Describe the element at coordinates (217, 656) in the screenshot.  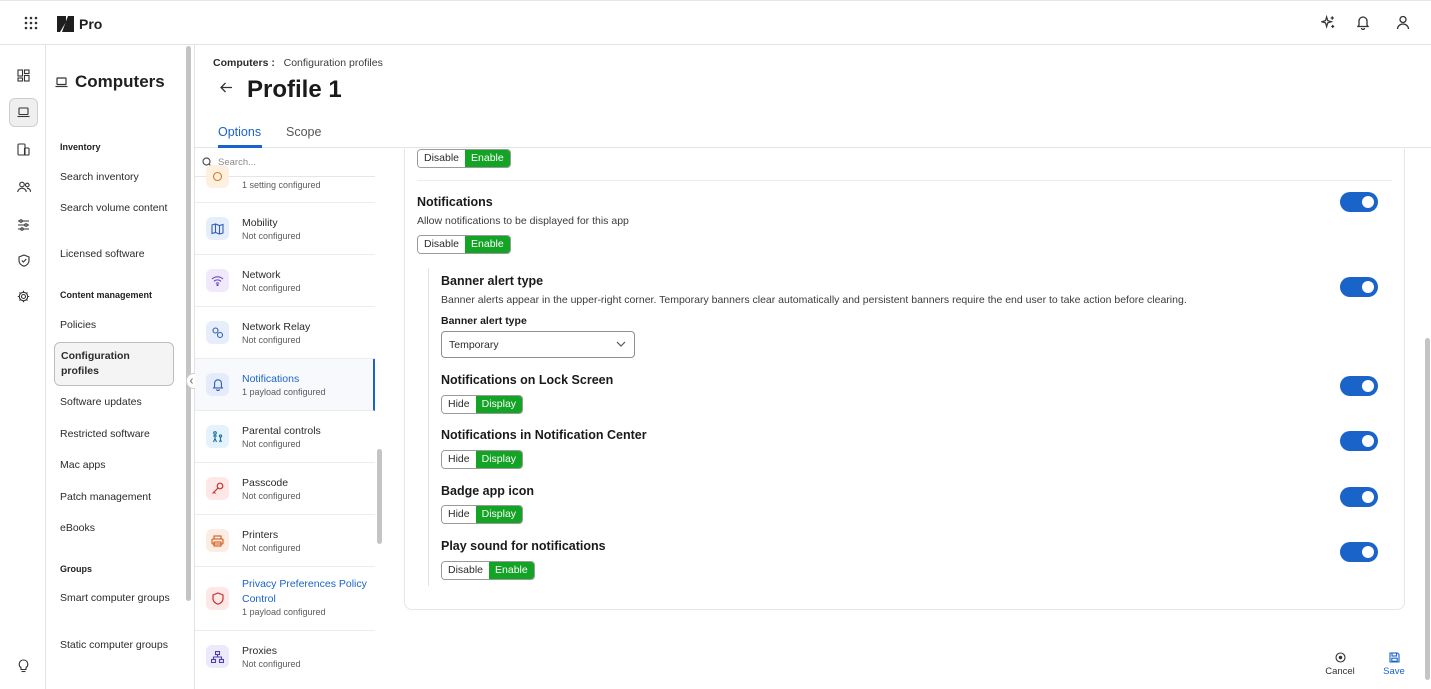
I see `hierarchy-icon` at that location.